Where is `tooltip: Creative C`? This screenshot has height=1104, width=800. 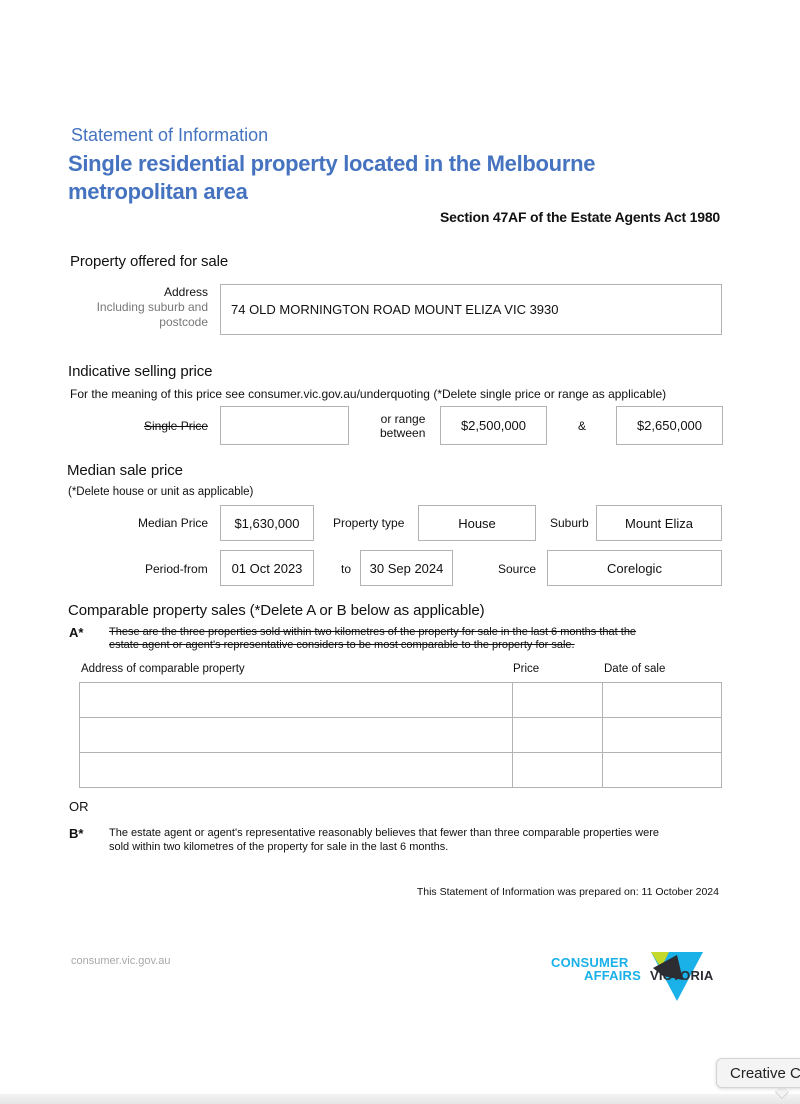
tooltip: Creative C is located at coordinates (758, 1073).